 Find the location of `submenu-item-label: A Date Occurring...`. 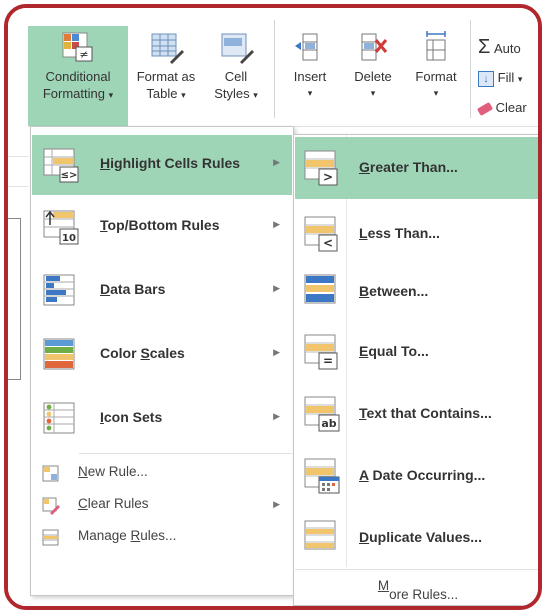

submenu-item-label: A Date Occurring... is located at coordinates (422, 475).